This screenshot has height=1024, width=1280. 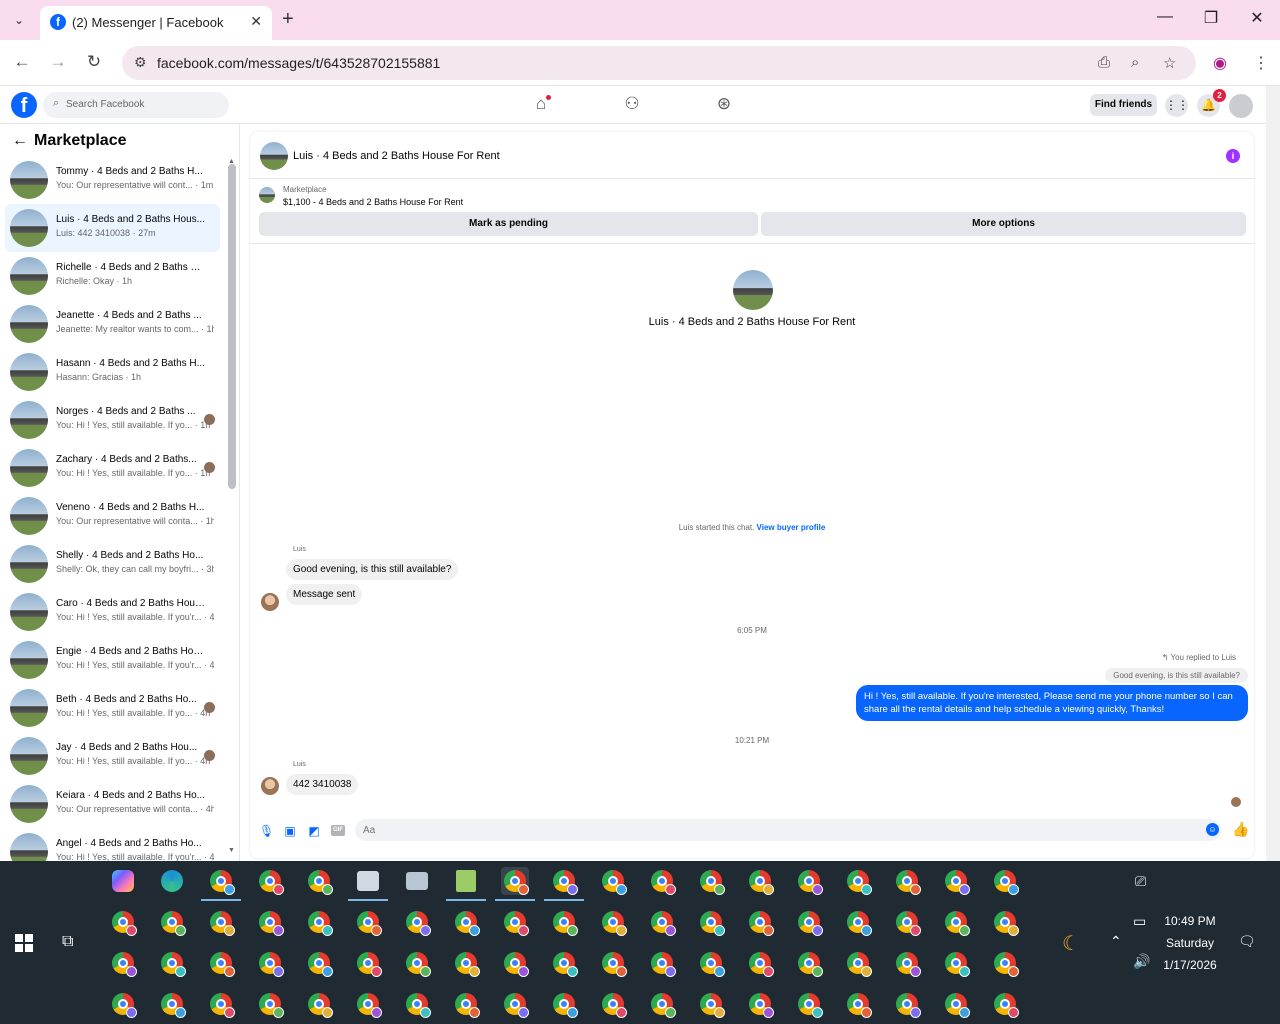 What do you see at coordinates (1169, 63) in the screenshot?
I see `bookmark-star-icon: ☆` at bounding box center [1169, 63].